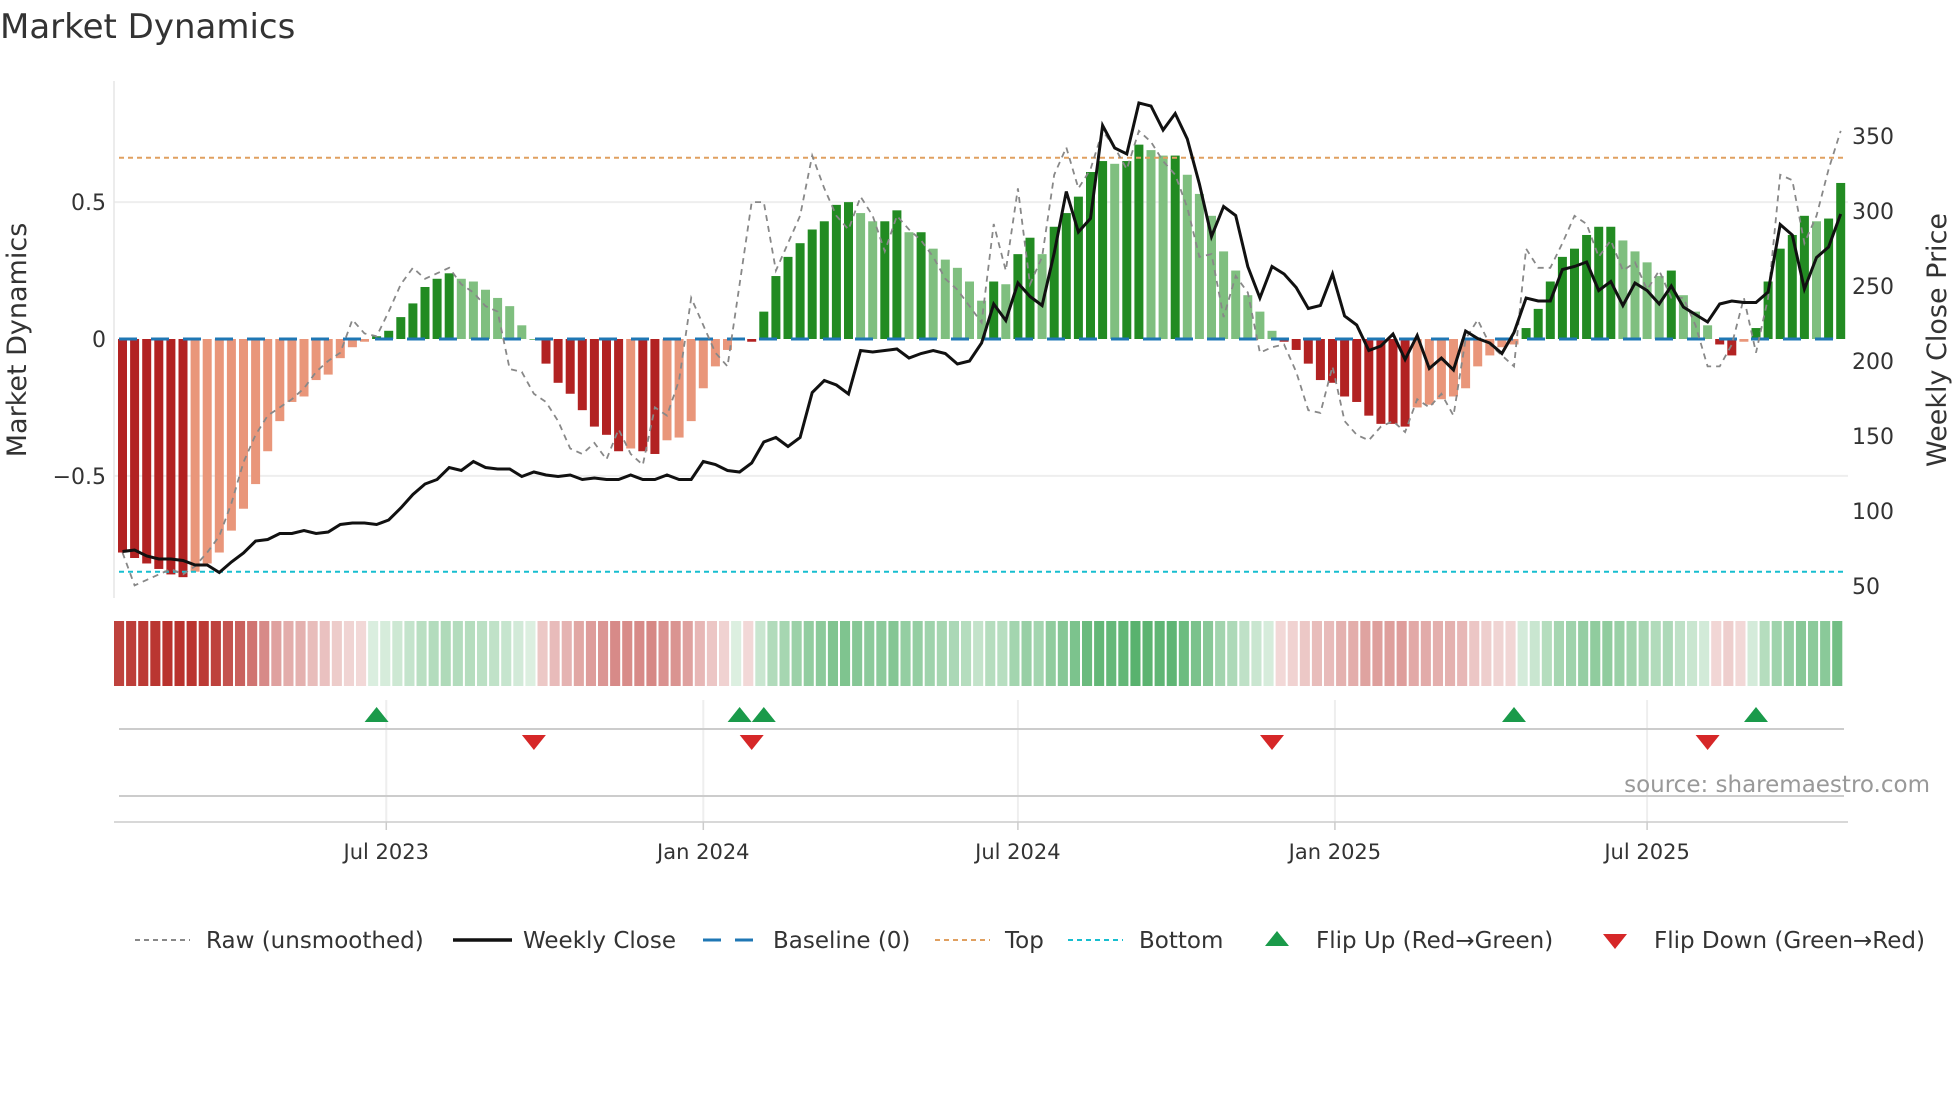 This screenshot has height=1106, width=1960. Describe the element at coordinates (1016, 843) in the screenshot. I see `x-ticks: Jul 2023 Jan 2024 Jul 2024 Jan 2025 Jul 2025` at that location.